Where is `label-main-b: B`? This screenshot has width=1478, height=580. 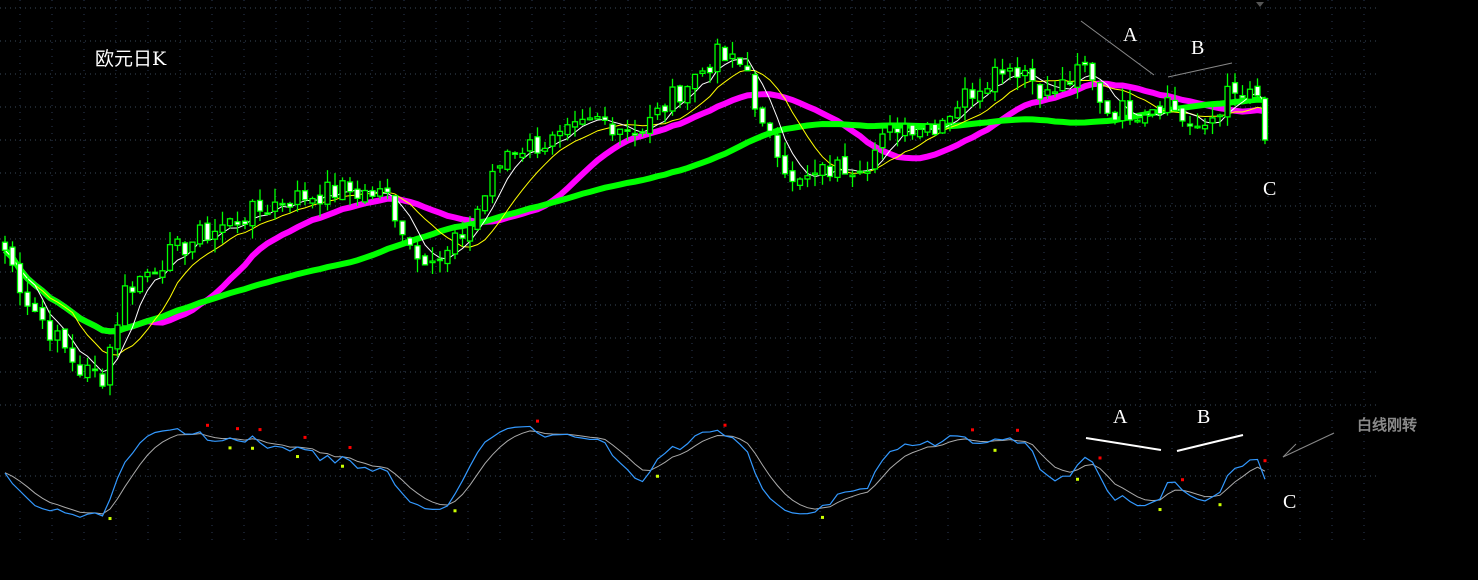
label-main-b: B is located at coordinates (1197, 48).